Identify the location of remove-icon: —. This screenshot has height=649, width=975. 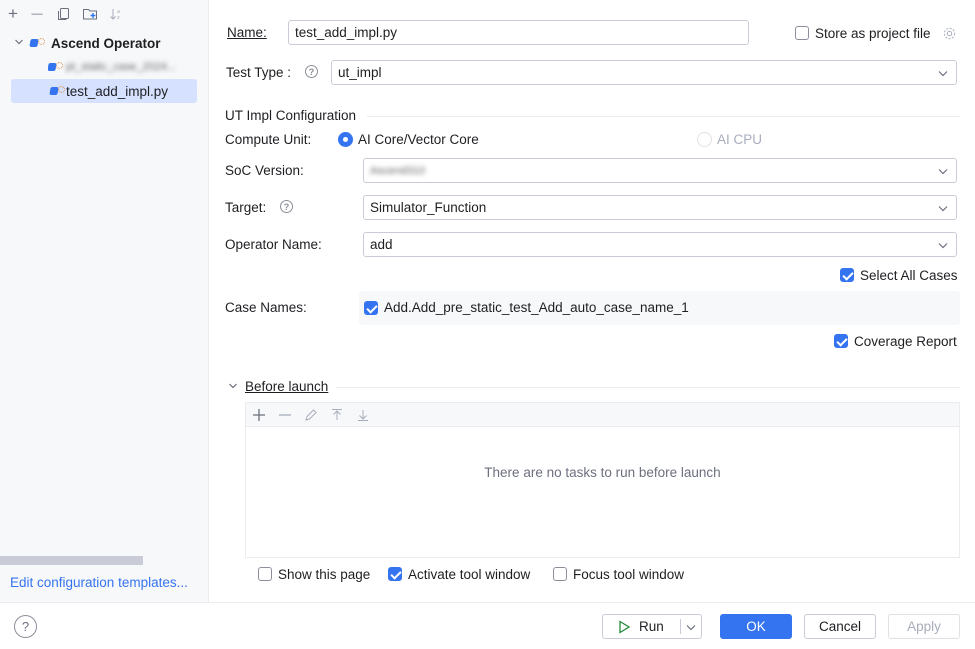
(37, 14).